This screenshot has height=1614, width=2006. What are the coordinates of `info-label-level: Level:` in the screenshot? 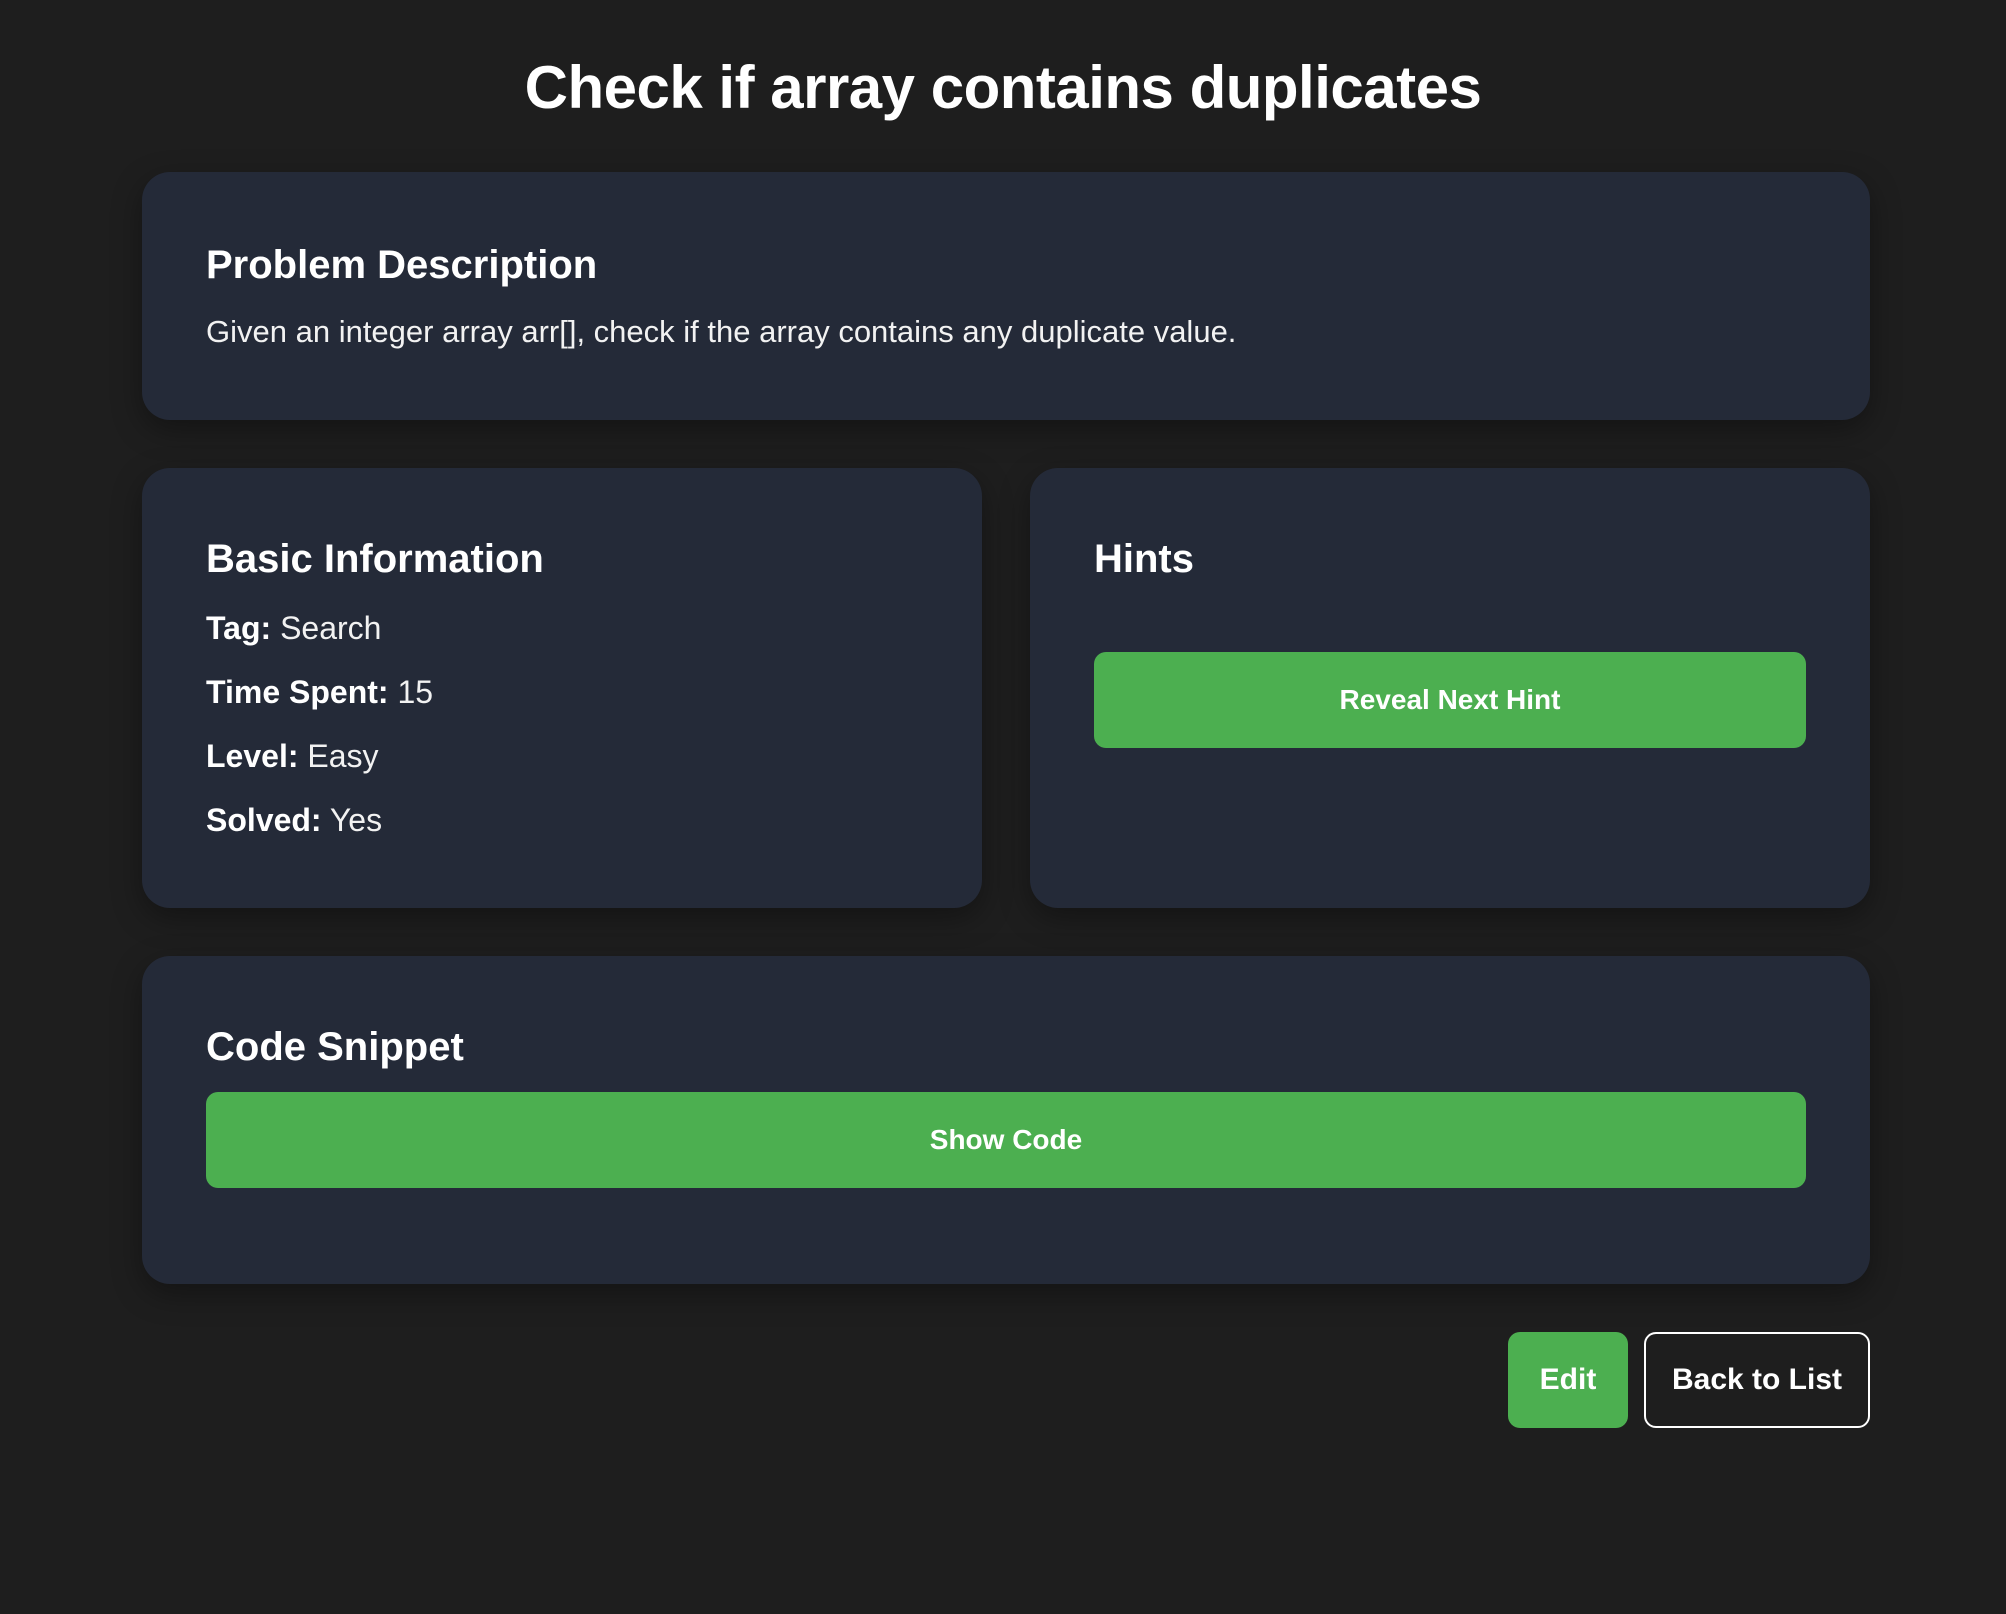 It's located at (252, 756).